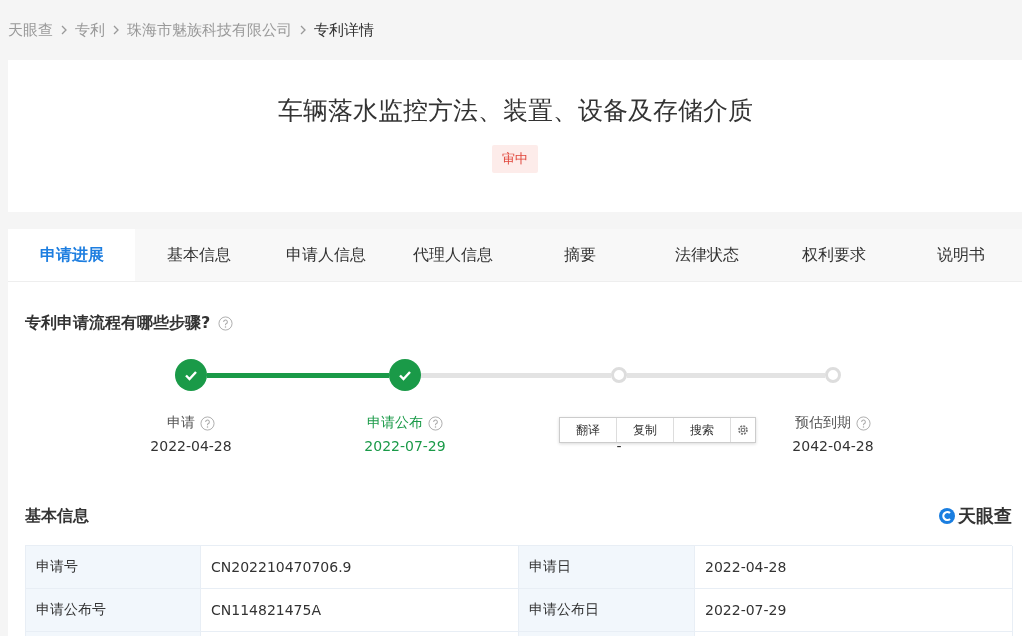 The image size is (1022, 636). Describe the element at coordinates (947, 516) in the screenshot. I see `logo-icon` at that location.